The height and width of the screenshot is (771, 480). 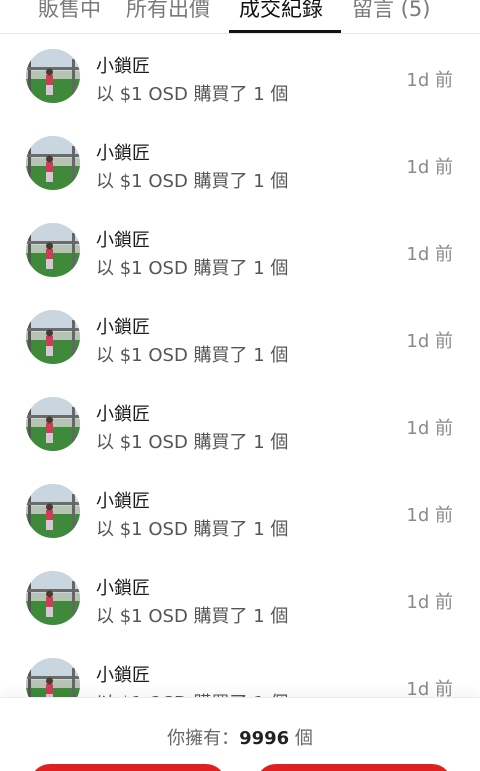 I want to click on bottom-action-bar: 你擁有：9996 個, so click(x=240, y=734).